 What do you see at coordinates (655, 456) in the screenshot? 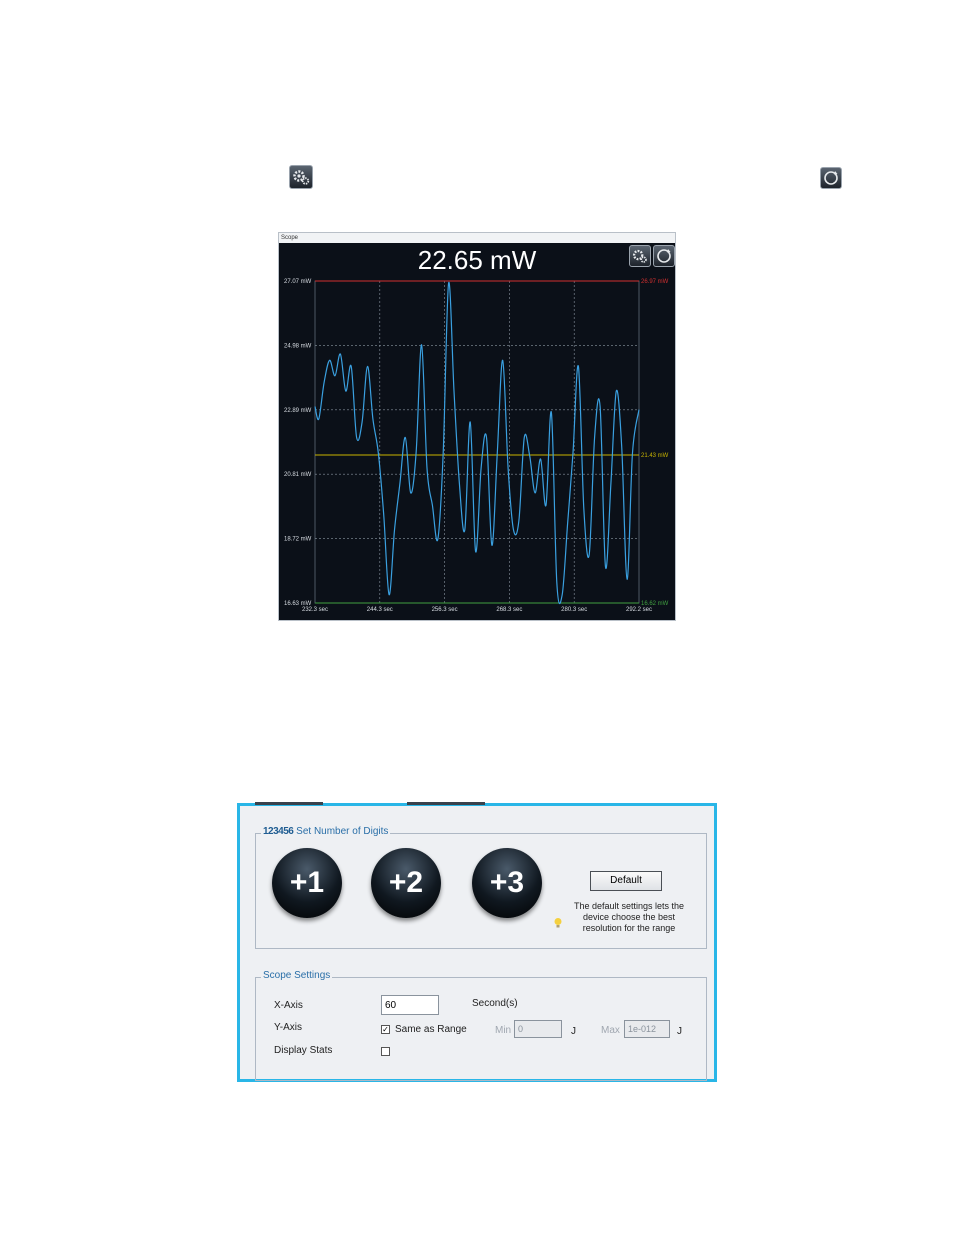
I see `avg-line-label: 21.43 mW` at bounding box center [655, 456].